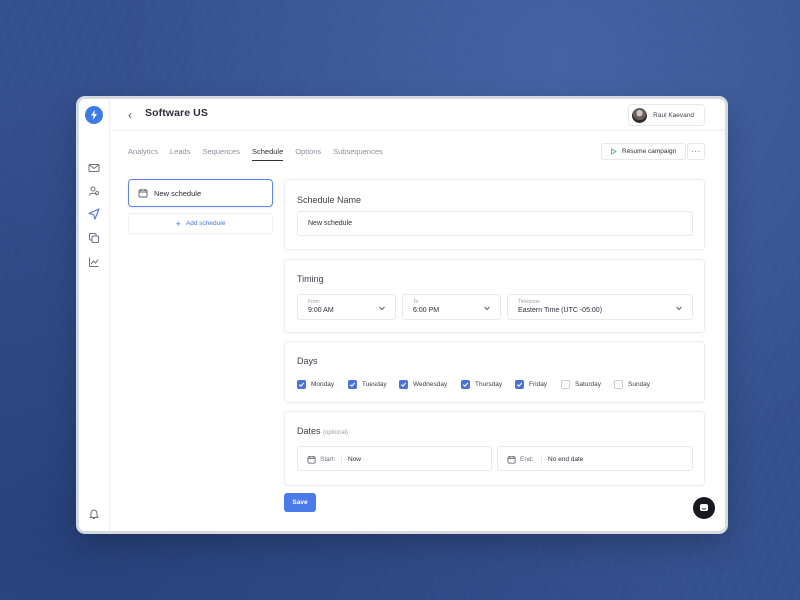 Image resolution: width=800 pixels, height=600 pixels. I want to click on tab-subsequences: Subsequences, so click(358, 154).